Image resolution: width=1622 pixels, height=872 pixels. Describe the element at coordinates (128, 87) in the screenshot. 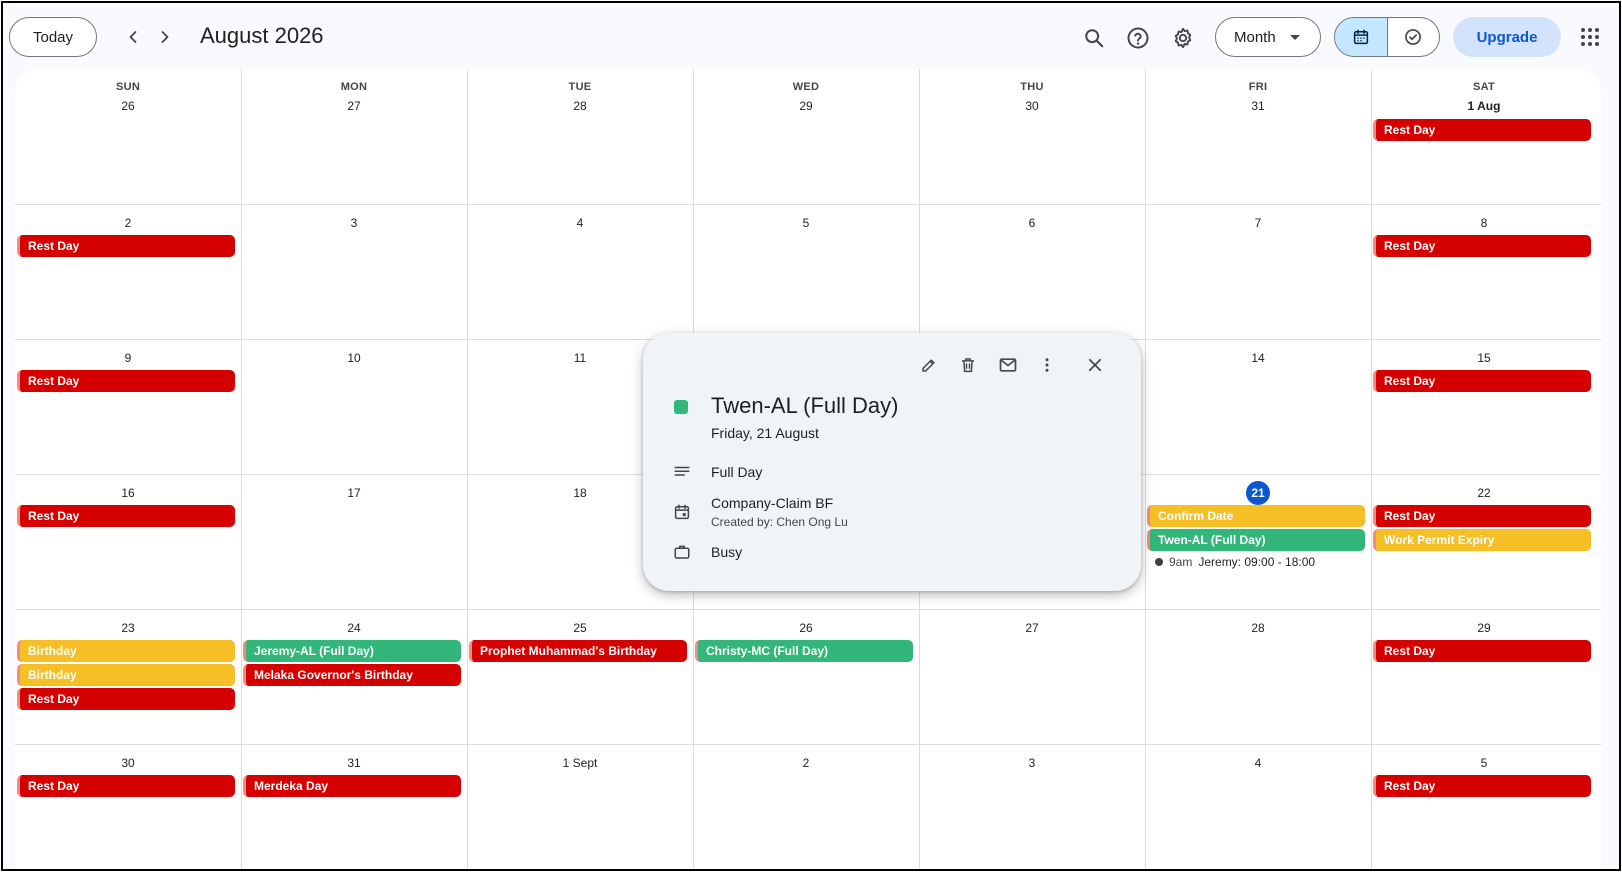

I see `weekday-header: SUN` at that location.